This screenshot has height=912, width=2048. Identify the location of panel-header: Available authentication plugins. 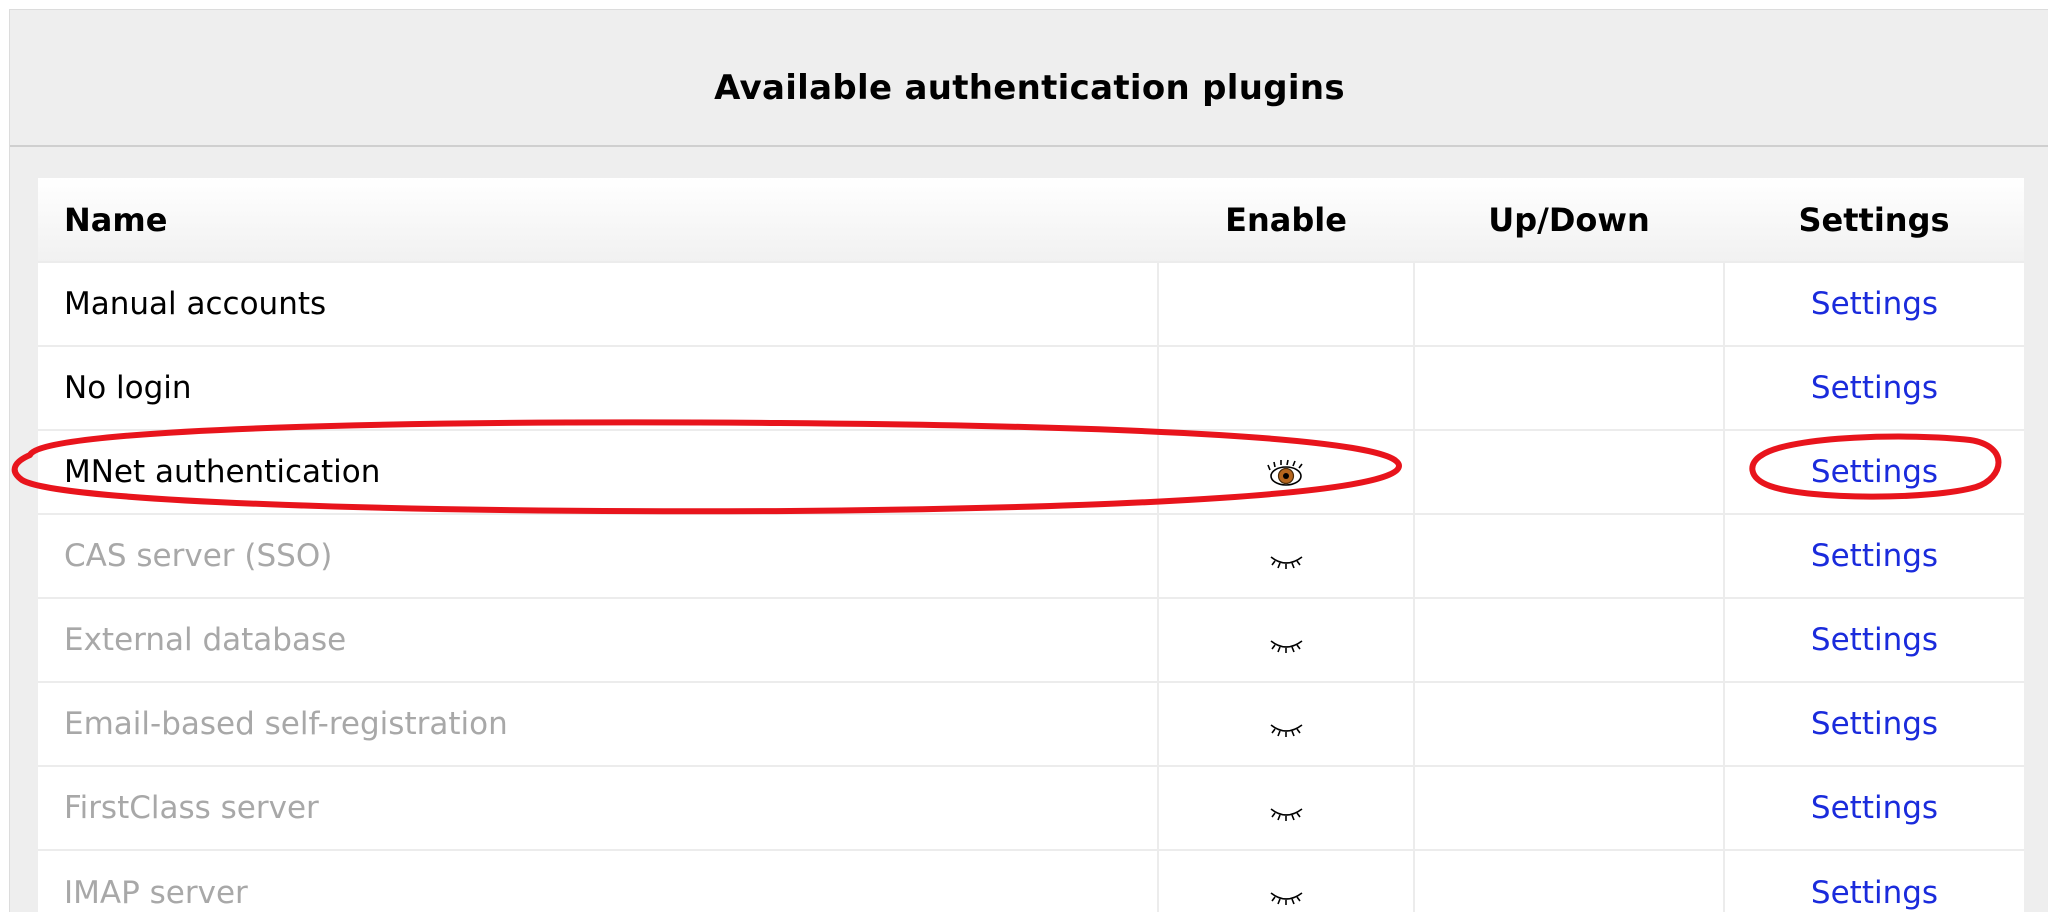
(1029, 78).